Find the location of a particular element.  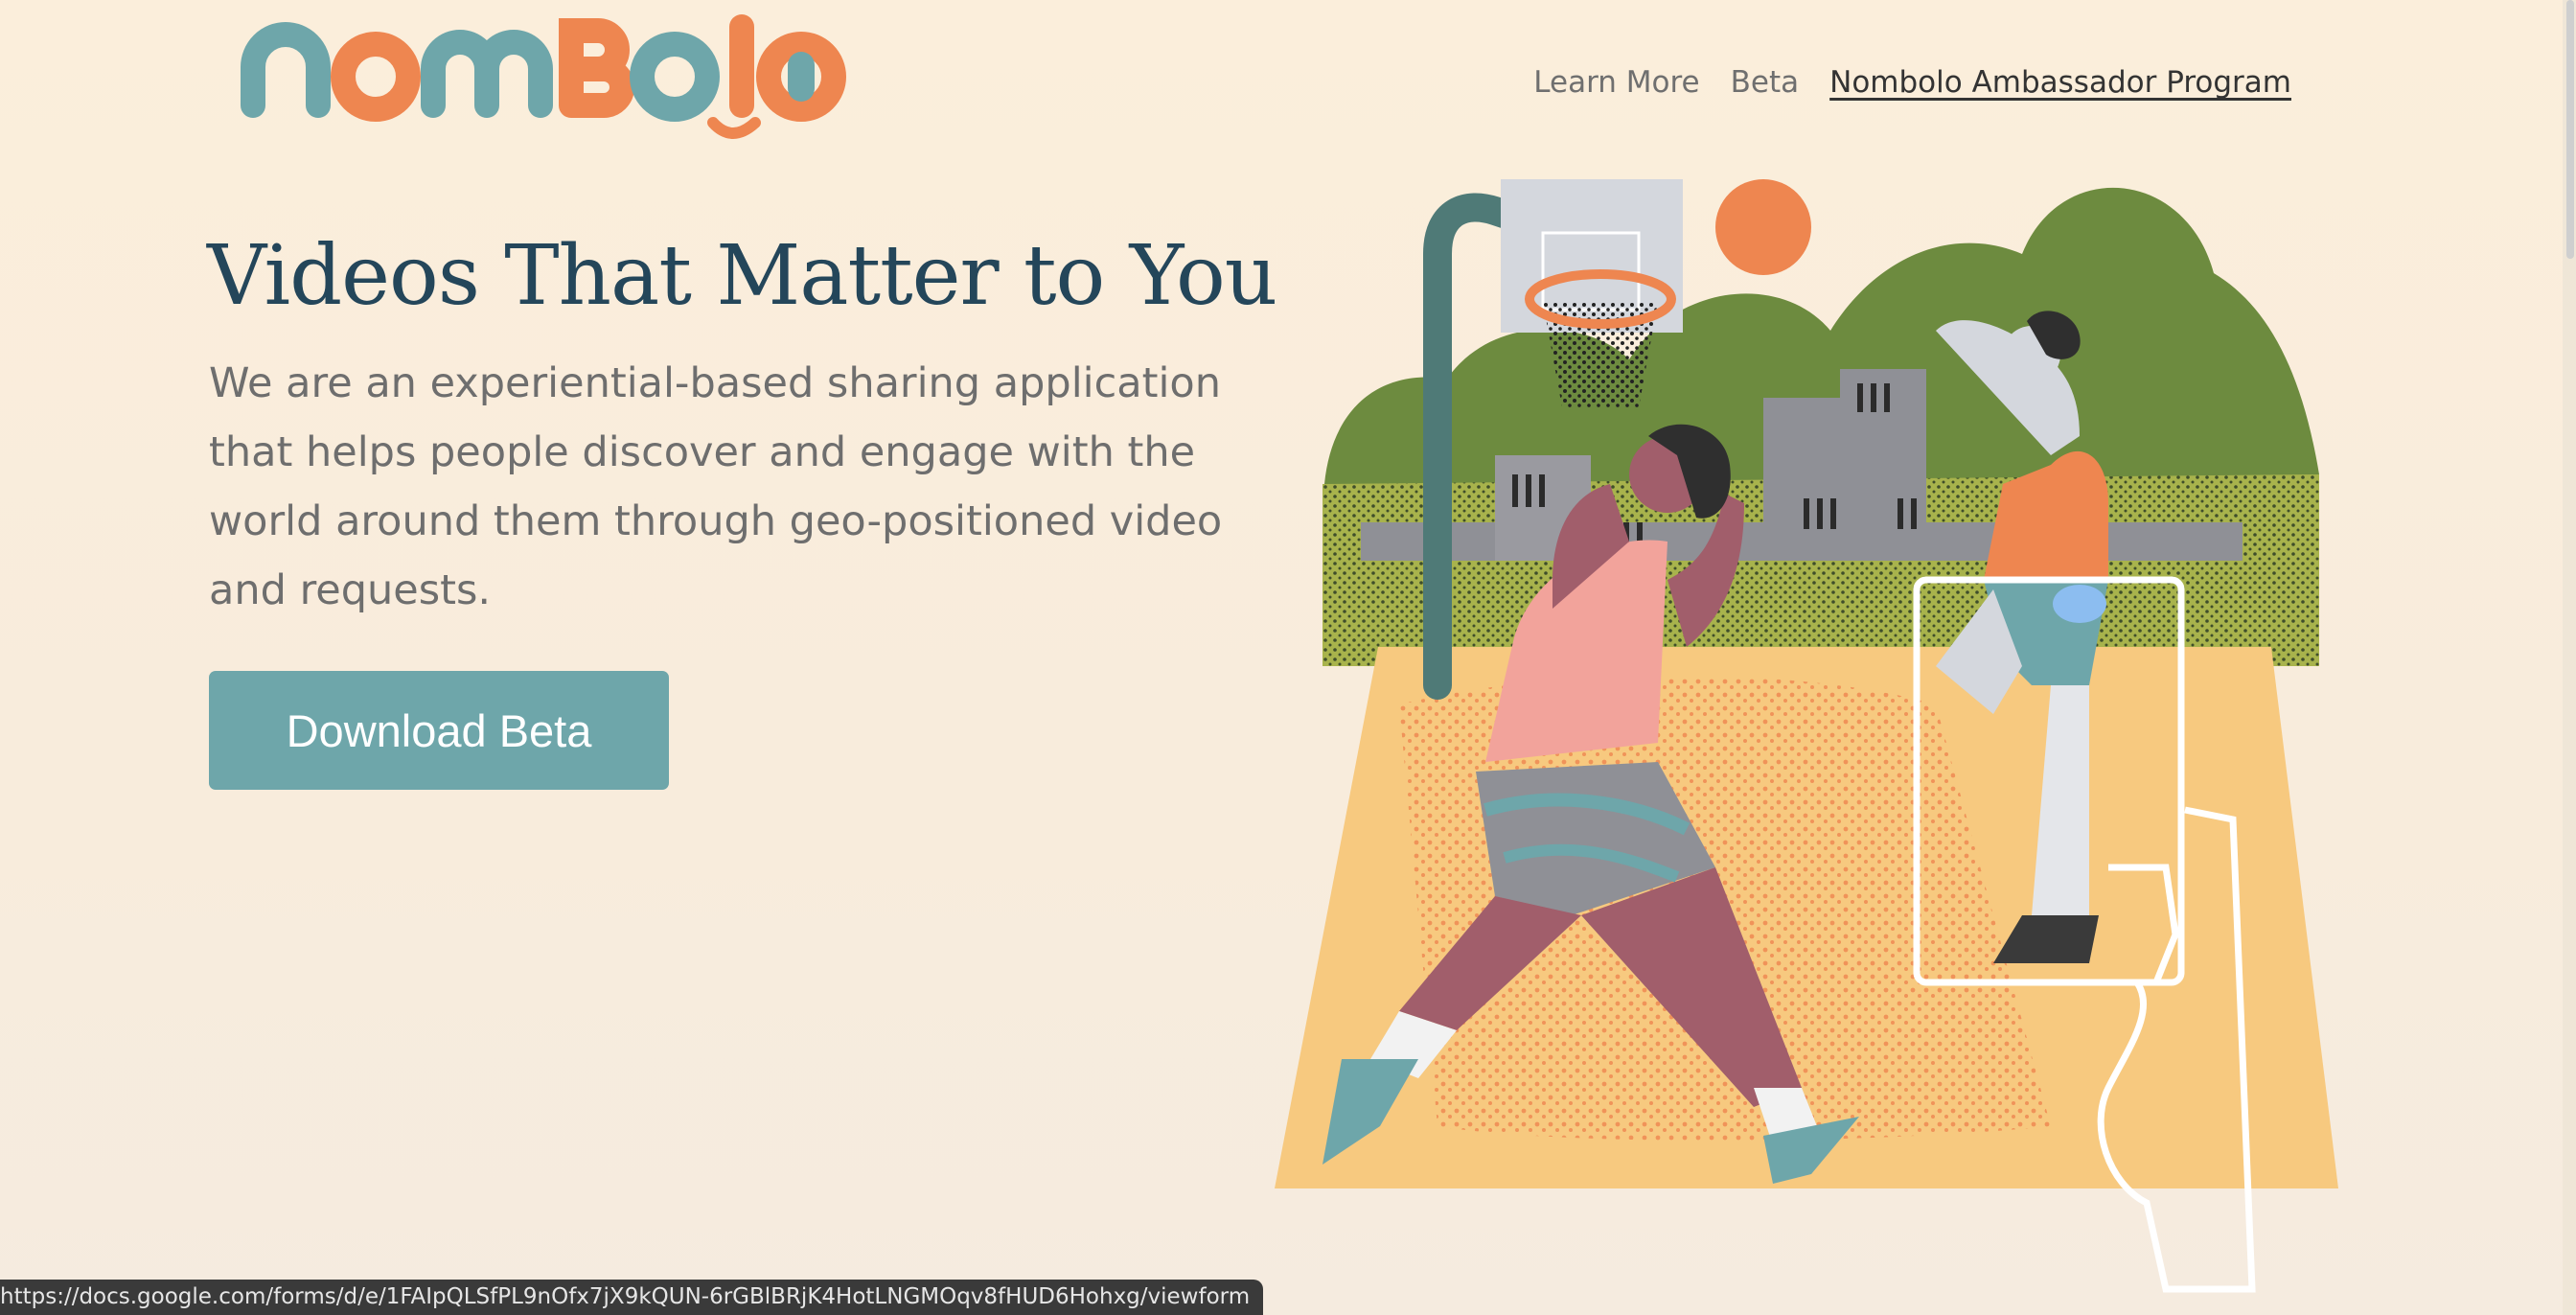

page-scrollbar is located at coordinates (2569, 657).